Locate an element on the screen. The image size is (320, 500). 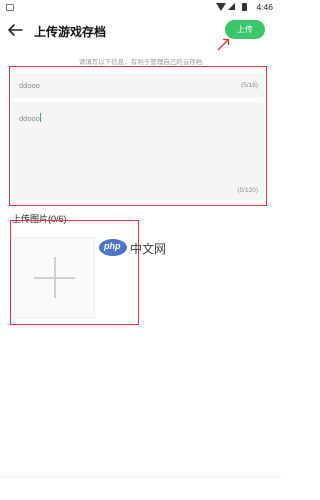
signal-icon is located at coordinates (231, 6).